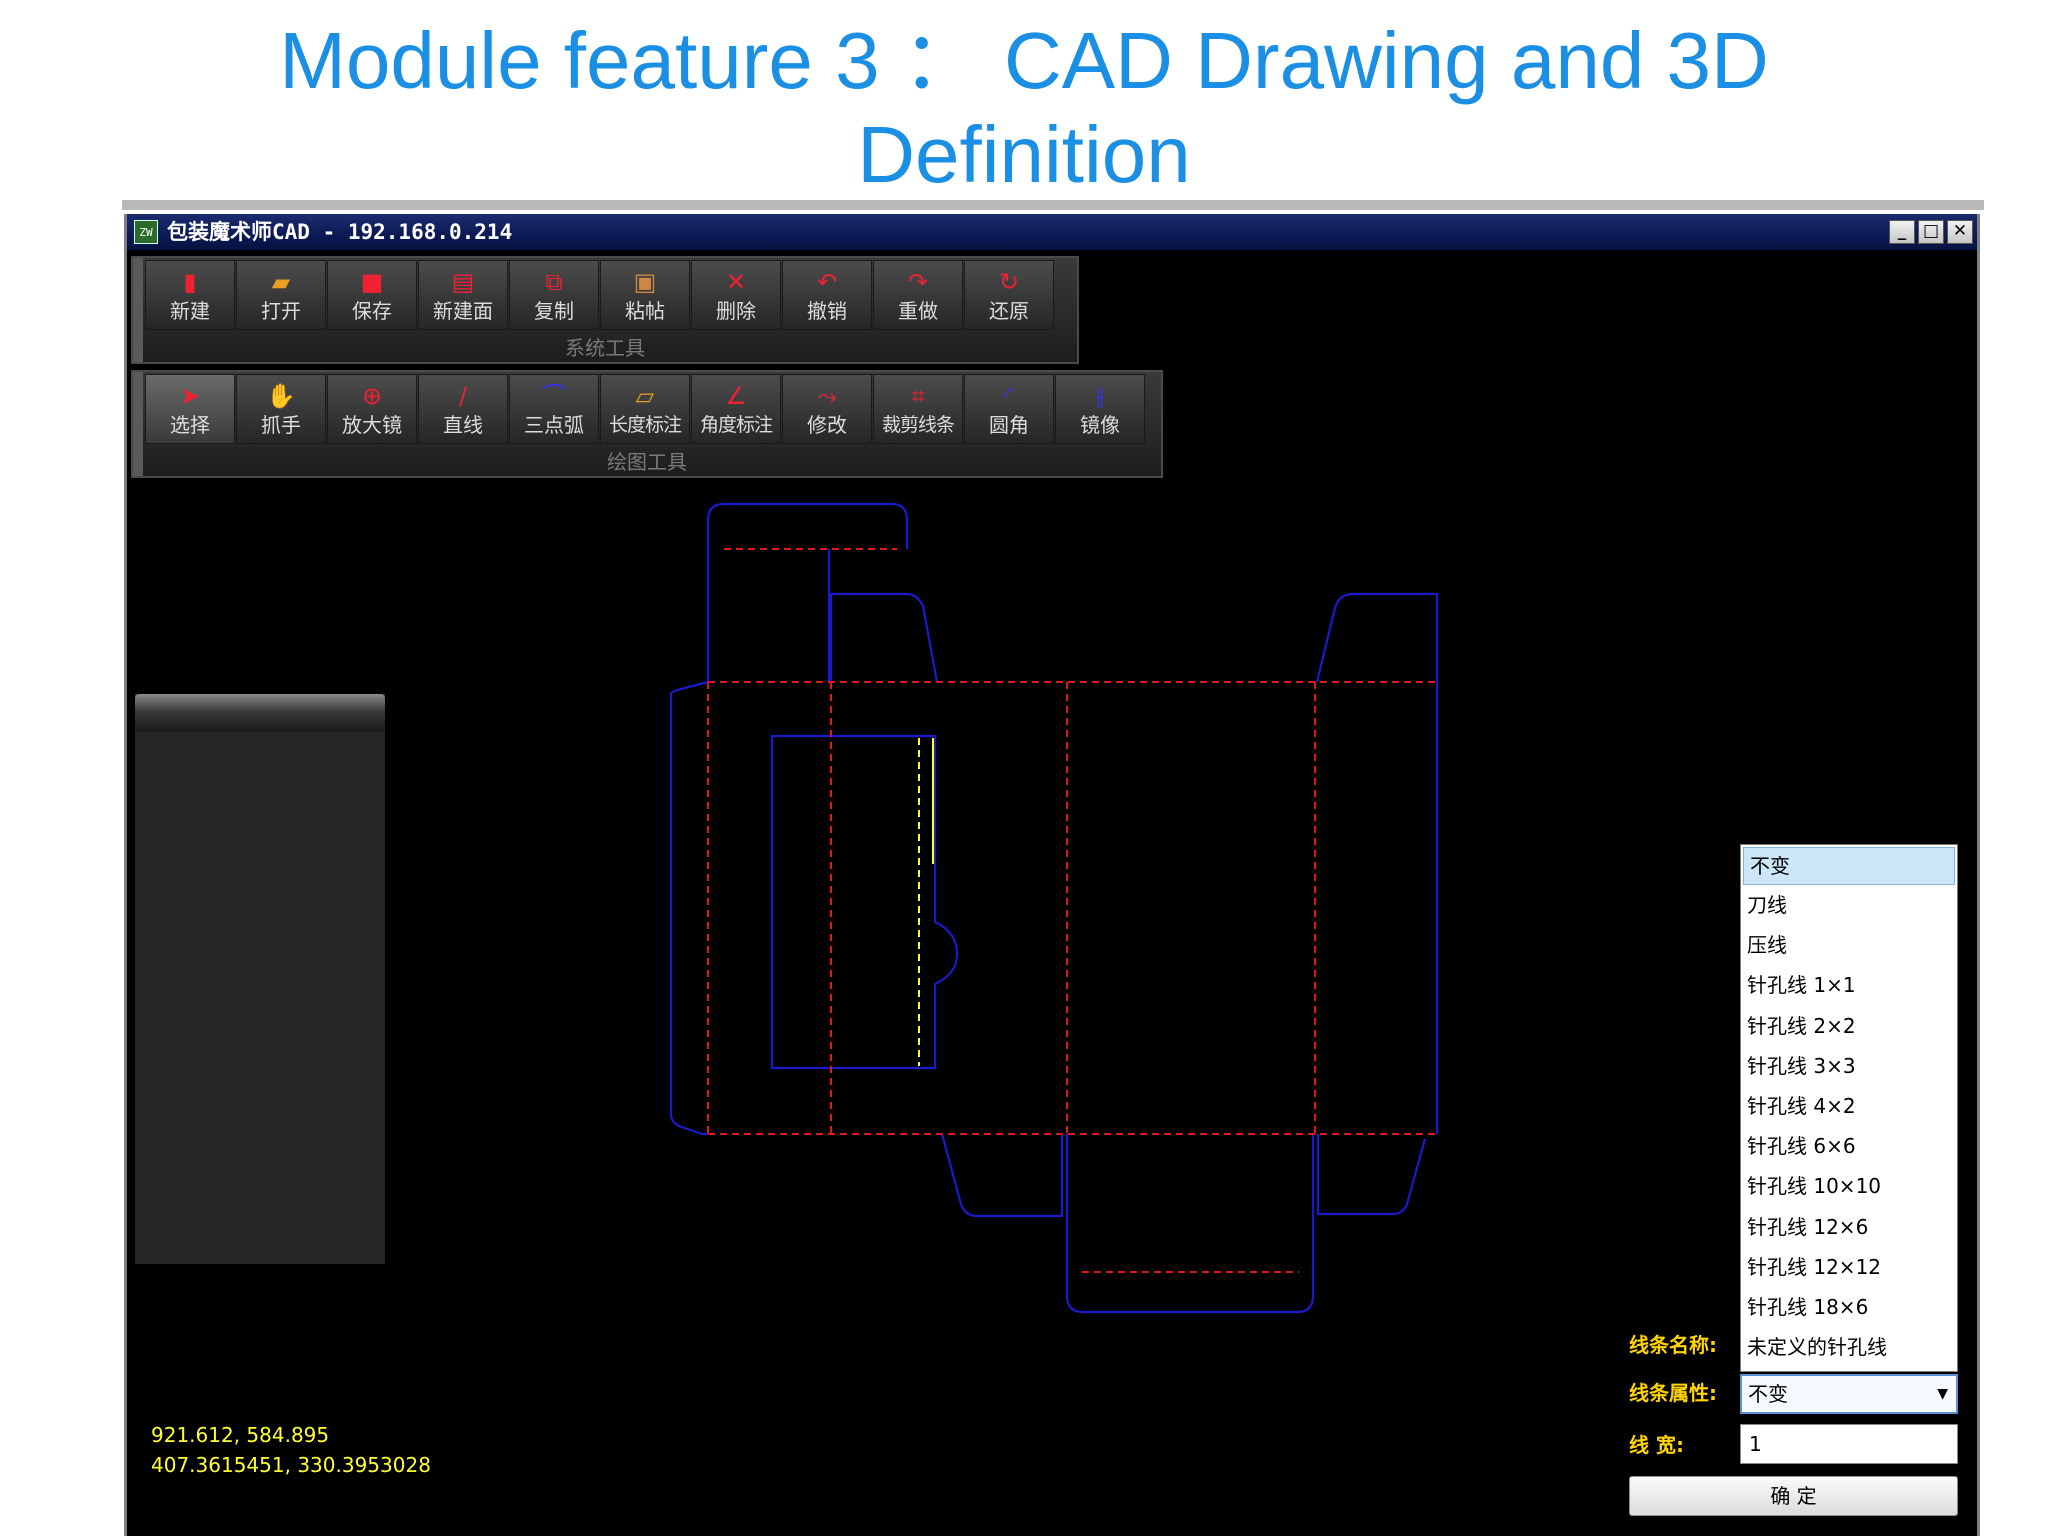  Describe the element at coordinates (1793, 1496) in the screenshot. I see `confirm-button: 确 定` at that location.